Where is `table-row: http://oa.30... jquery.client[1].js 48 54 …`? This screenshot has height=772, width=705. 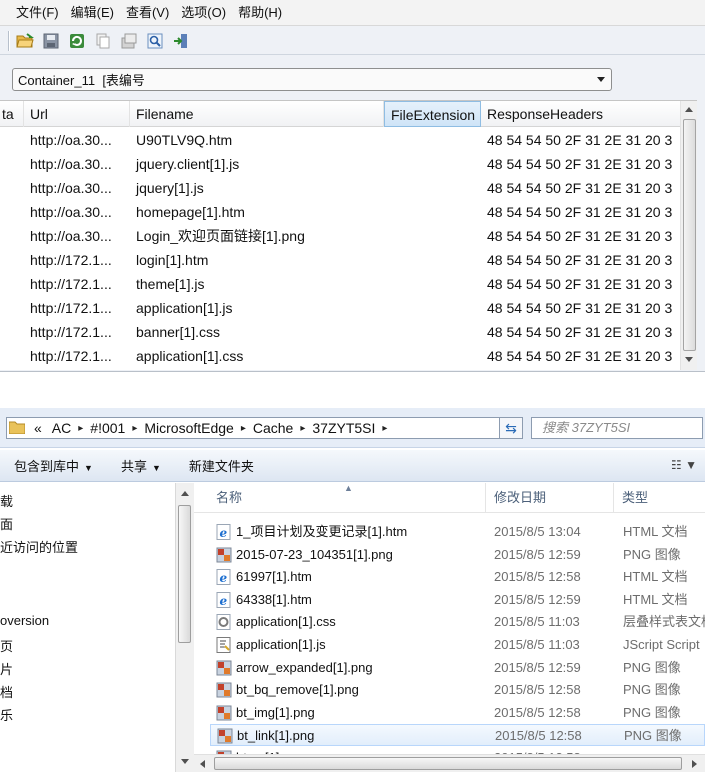
table-row: http://oa.30... jquery.client[1].js 48 54 … is located at coordinates (340, 164).